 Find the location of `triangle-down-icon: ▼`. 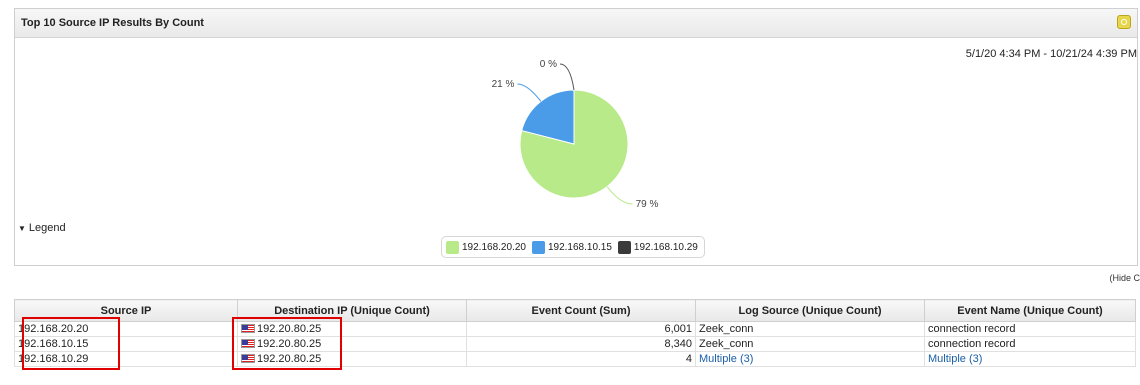

triangle-down-icon: ▼ is located at coordinates (22, 228).